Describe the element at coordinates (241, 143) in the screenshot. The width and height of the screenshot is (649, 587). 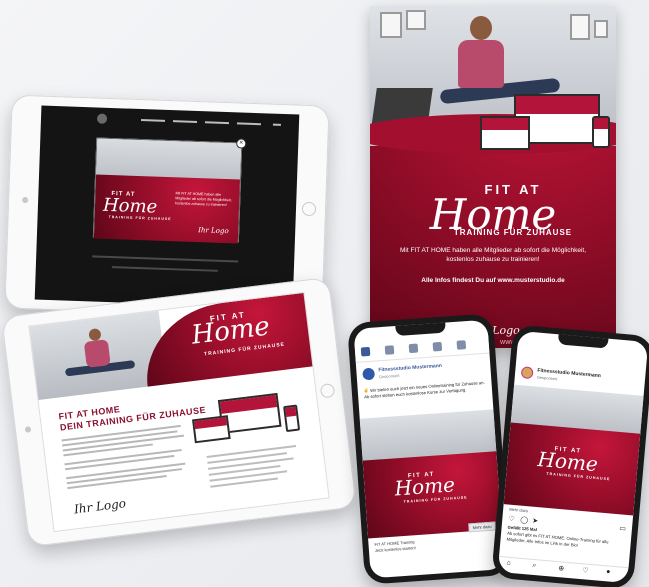
I see `close-icon: ×` at that location.